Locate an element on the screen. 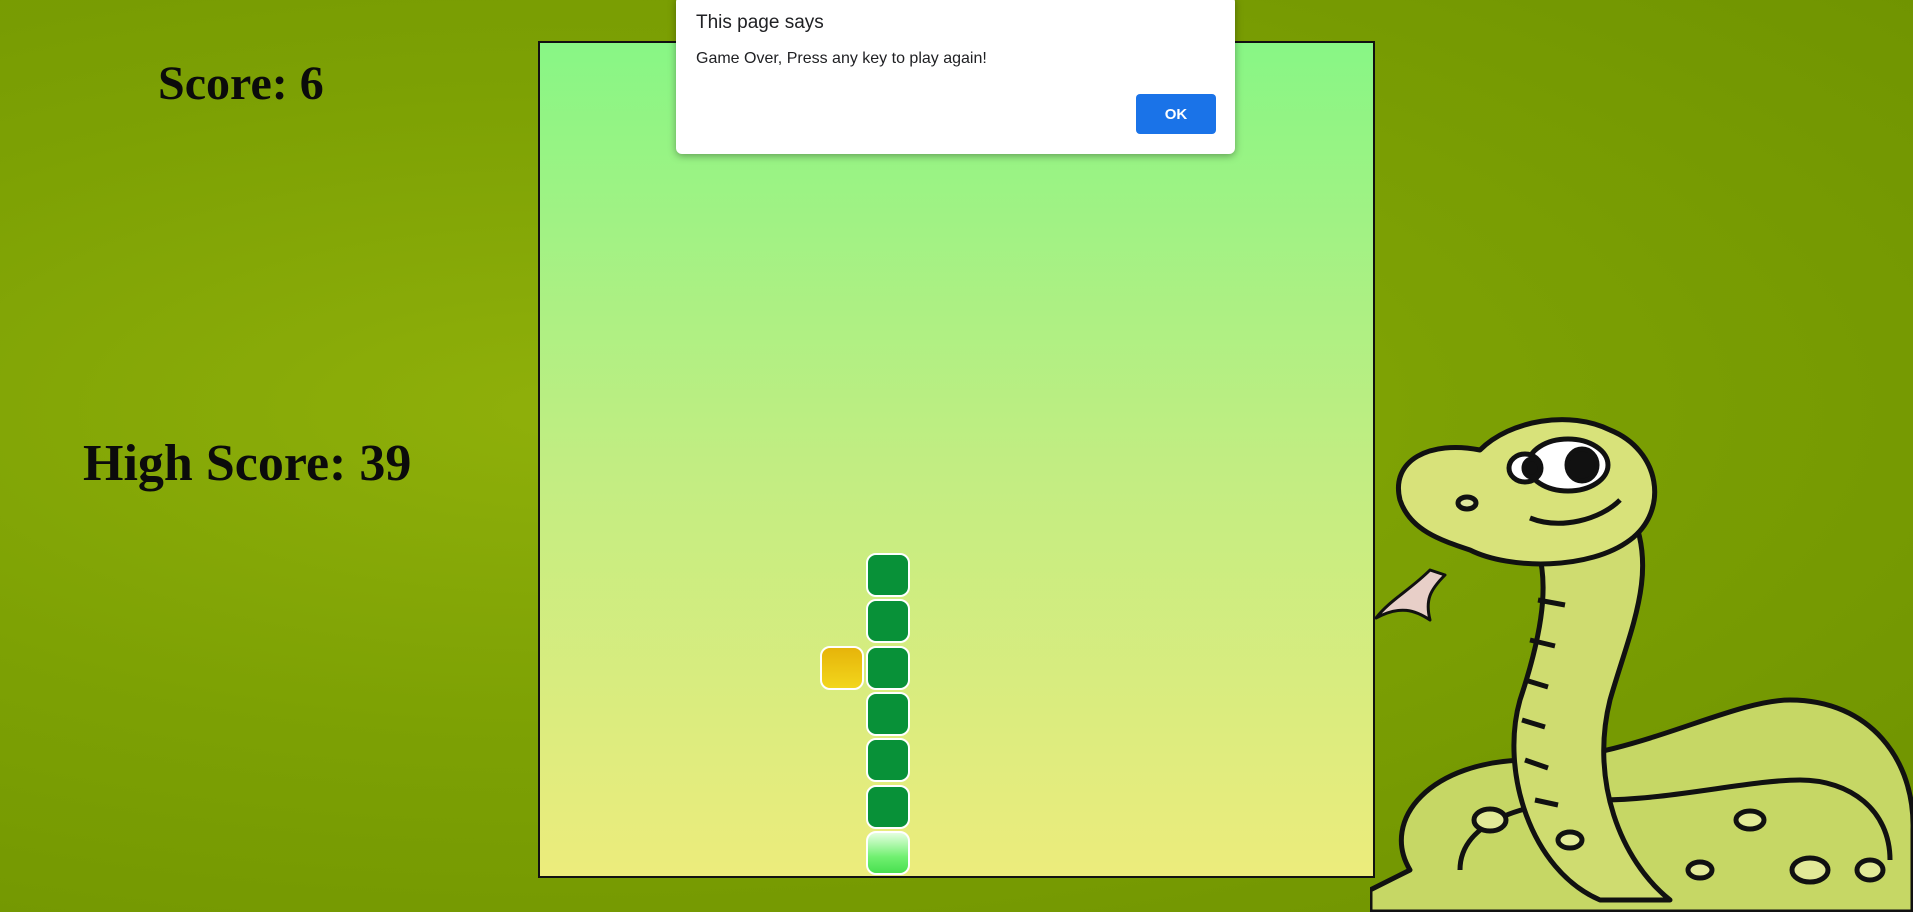 This screenshot has height=912, width=1913. snake-head-segment is located at coordinates (888, 852).